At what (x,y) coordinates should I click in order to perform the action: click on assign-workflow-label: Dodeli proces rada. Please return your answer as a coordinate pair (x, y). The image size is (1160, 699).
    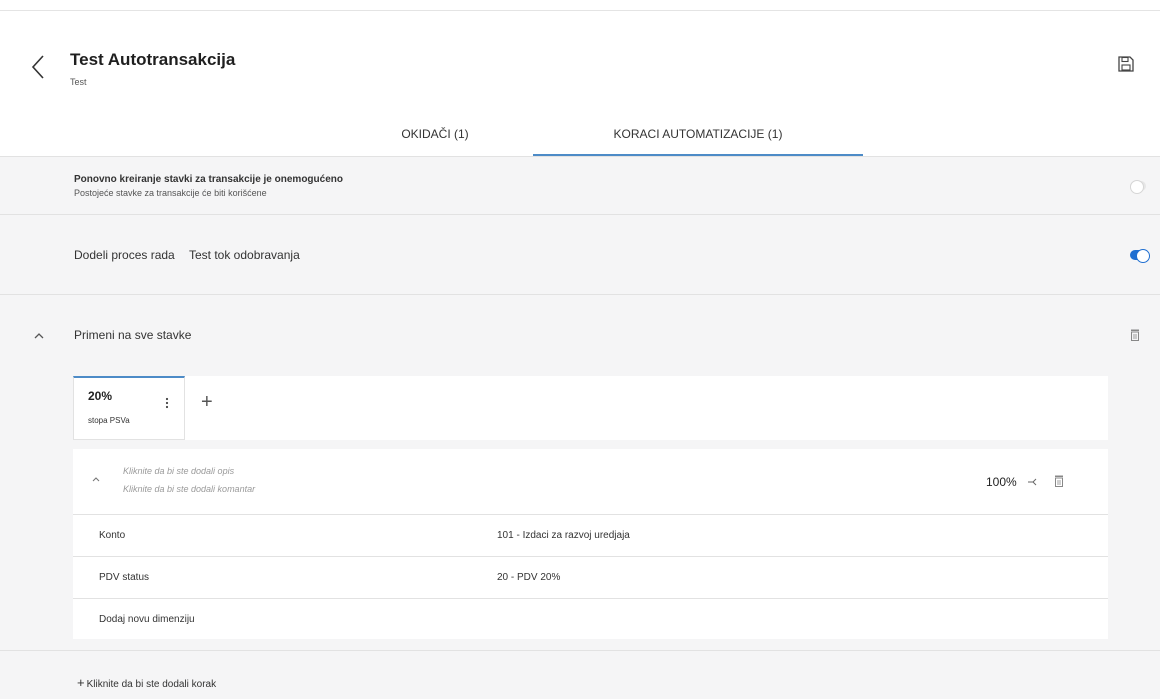
    Looking at the image, I should click on (124, 255).